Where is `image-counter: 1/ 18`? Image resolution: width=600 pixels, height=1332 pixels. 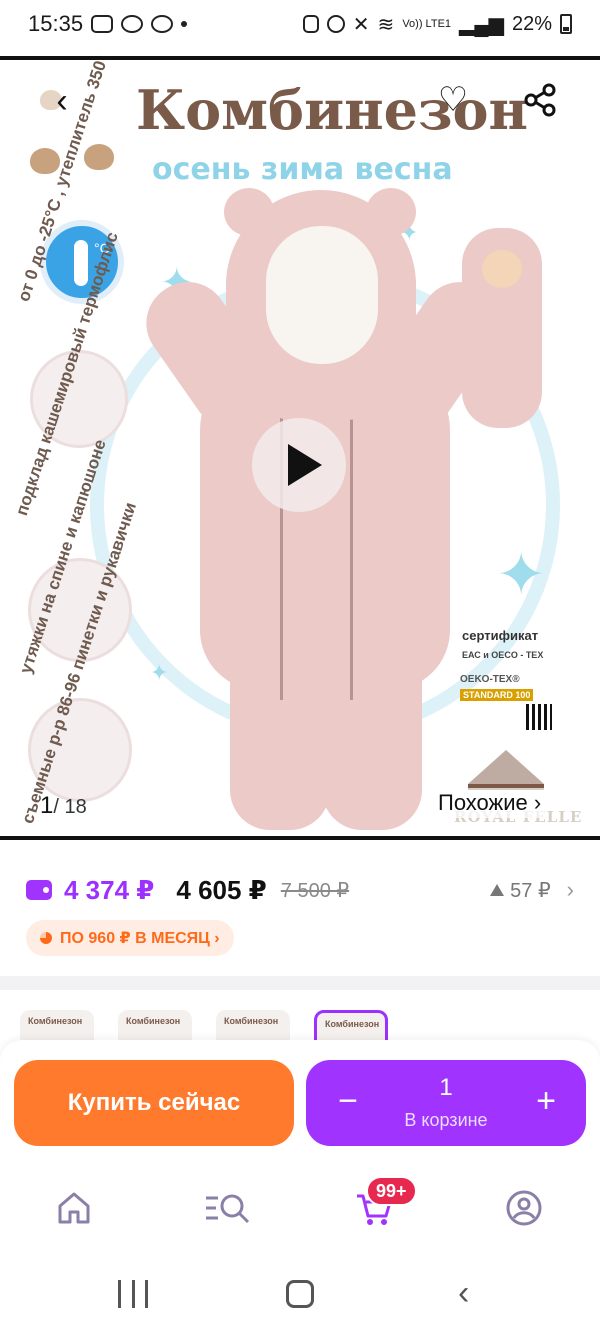
image-counter: 1/ 18 is located at coordinates (63, 806).